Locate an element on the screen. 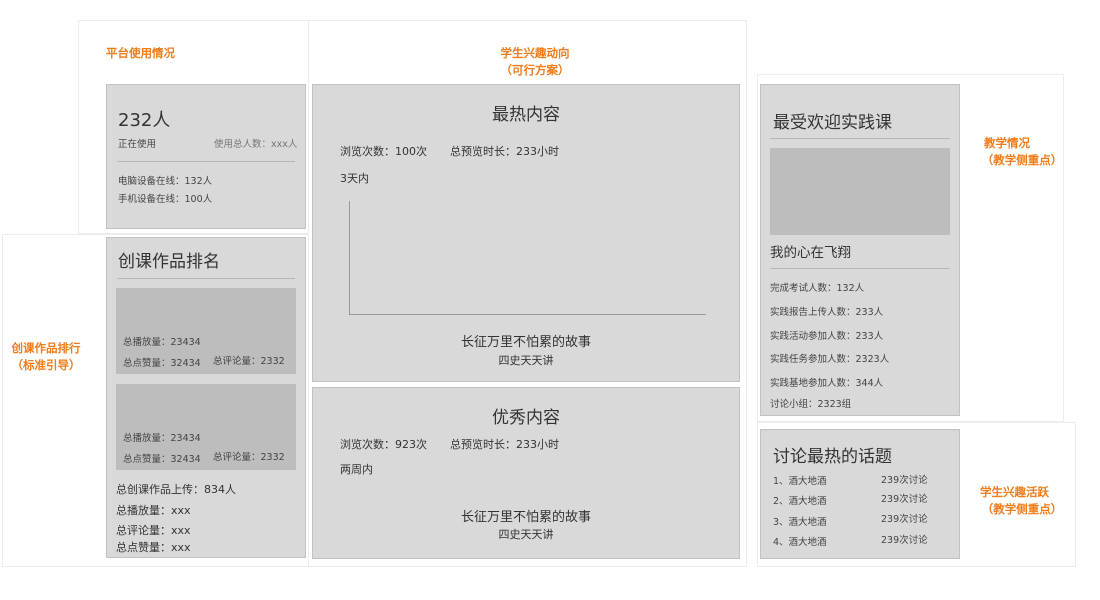 The height and width of the screenshot is (600, 1100). practice-stat: 讨论小组：2323组 is located at coordinates (811, 404).